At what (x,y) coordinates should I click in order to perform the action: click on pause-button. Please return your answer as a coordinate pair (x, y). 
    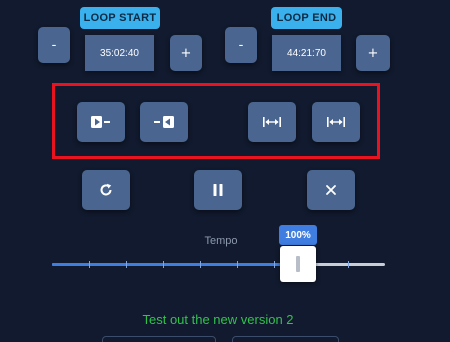
    Looking at the image, I should click on (218, 190).